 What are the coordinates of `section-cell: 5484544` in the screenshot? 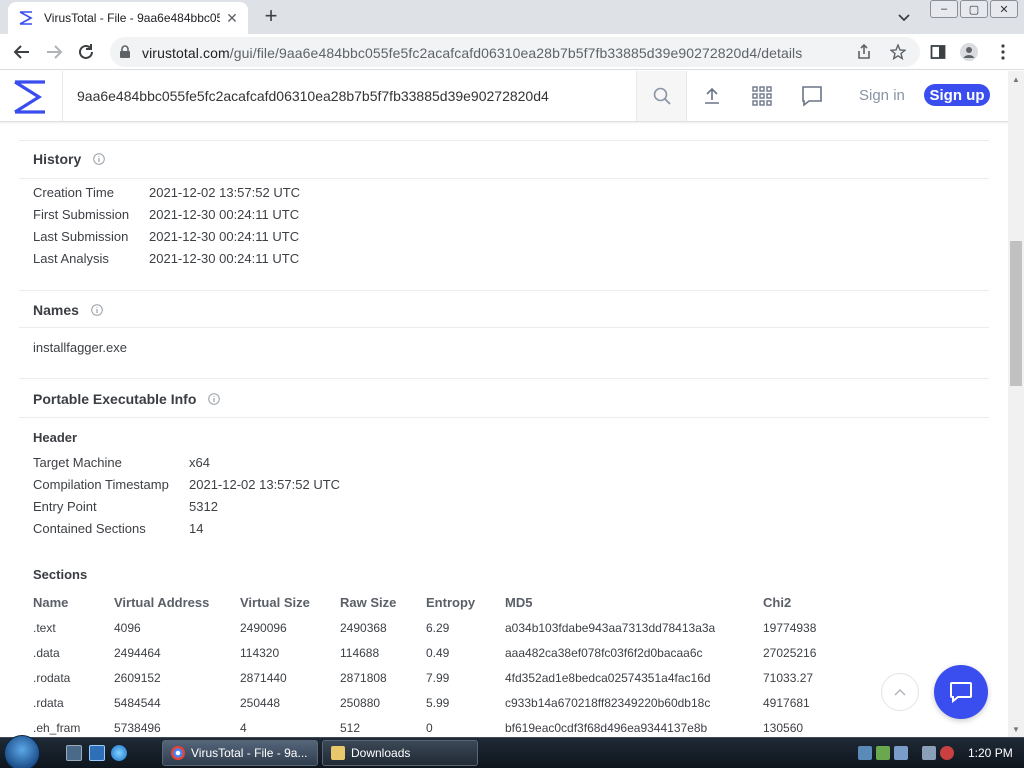 It's located at (137, 703).